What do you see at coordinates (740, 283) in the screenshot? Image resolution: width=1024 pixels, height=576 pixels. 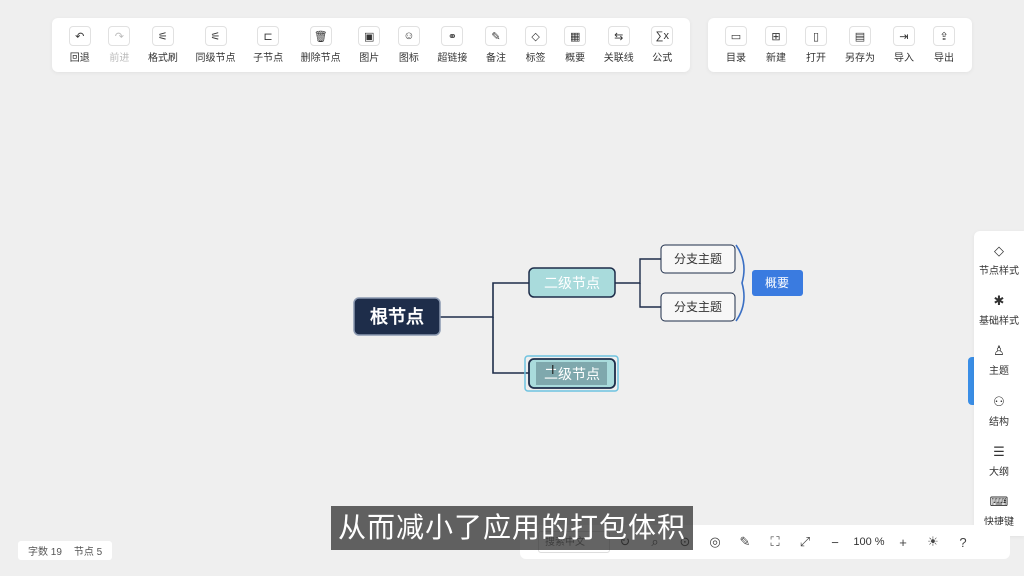 I see `summary-brace` at bounding box center [740, 283].